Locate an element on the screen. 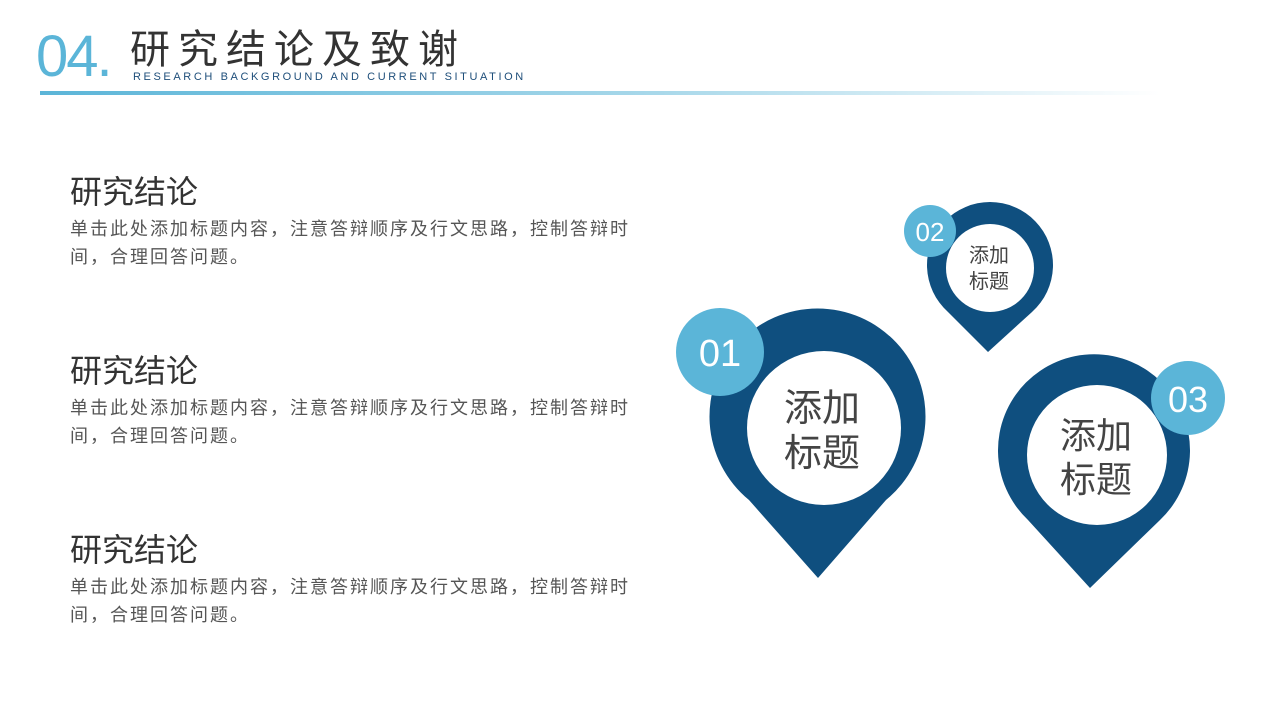 This screenshot has width=1280, height=720. pin-number: 03 is located at coordinates (1188, 399).